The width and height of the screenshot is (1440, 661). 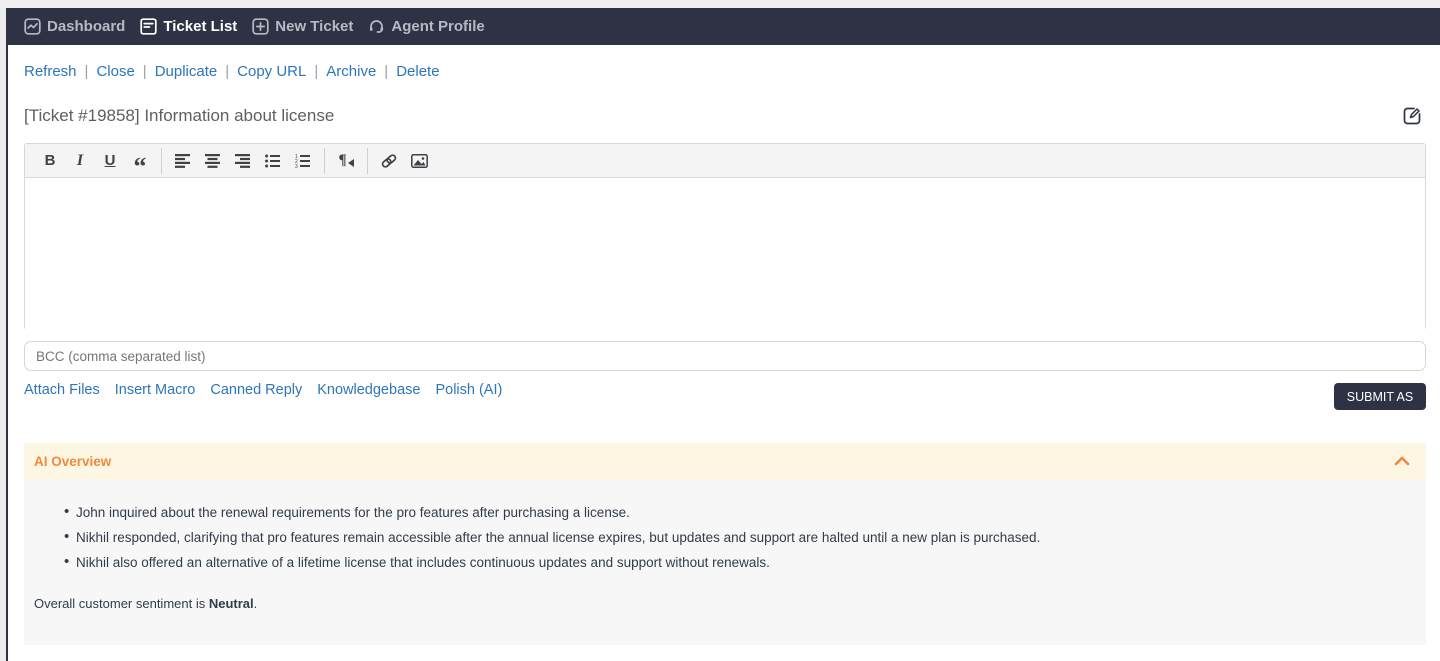 I want to click on dashboard-icon, so click(x=32, y=26).